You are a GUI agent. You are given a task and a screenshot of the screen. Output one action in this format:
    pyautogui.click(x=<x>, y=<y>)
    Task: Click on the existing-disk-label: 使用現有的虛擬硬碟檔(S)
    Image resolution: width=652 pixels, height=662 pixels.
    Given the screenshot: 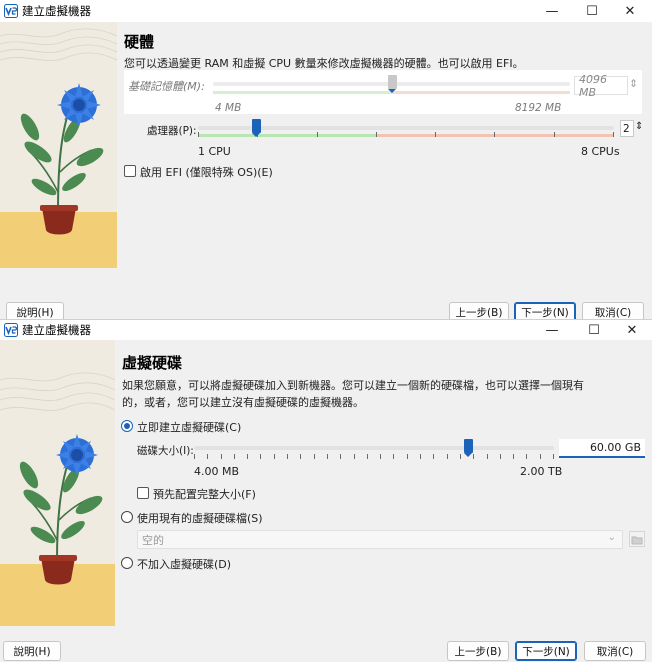 What is the action you would take?
    pyautogui.click(x=200, y=518)
    